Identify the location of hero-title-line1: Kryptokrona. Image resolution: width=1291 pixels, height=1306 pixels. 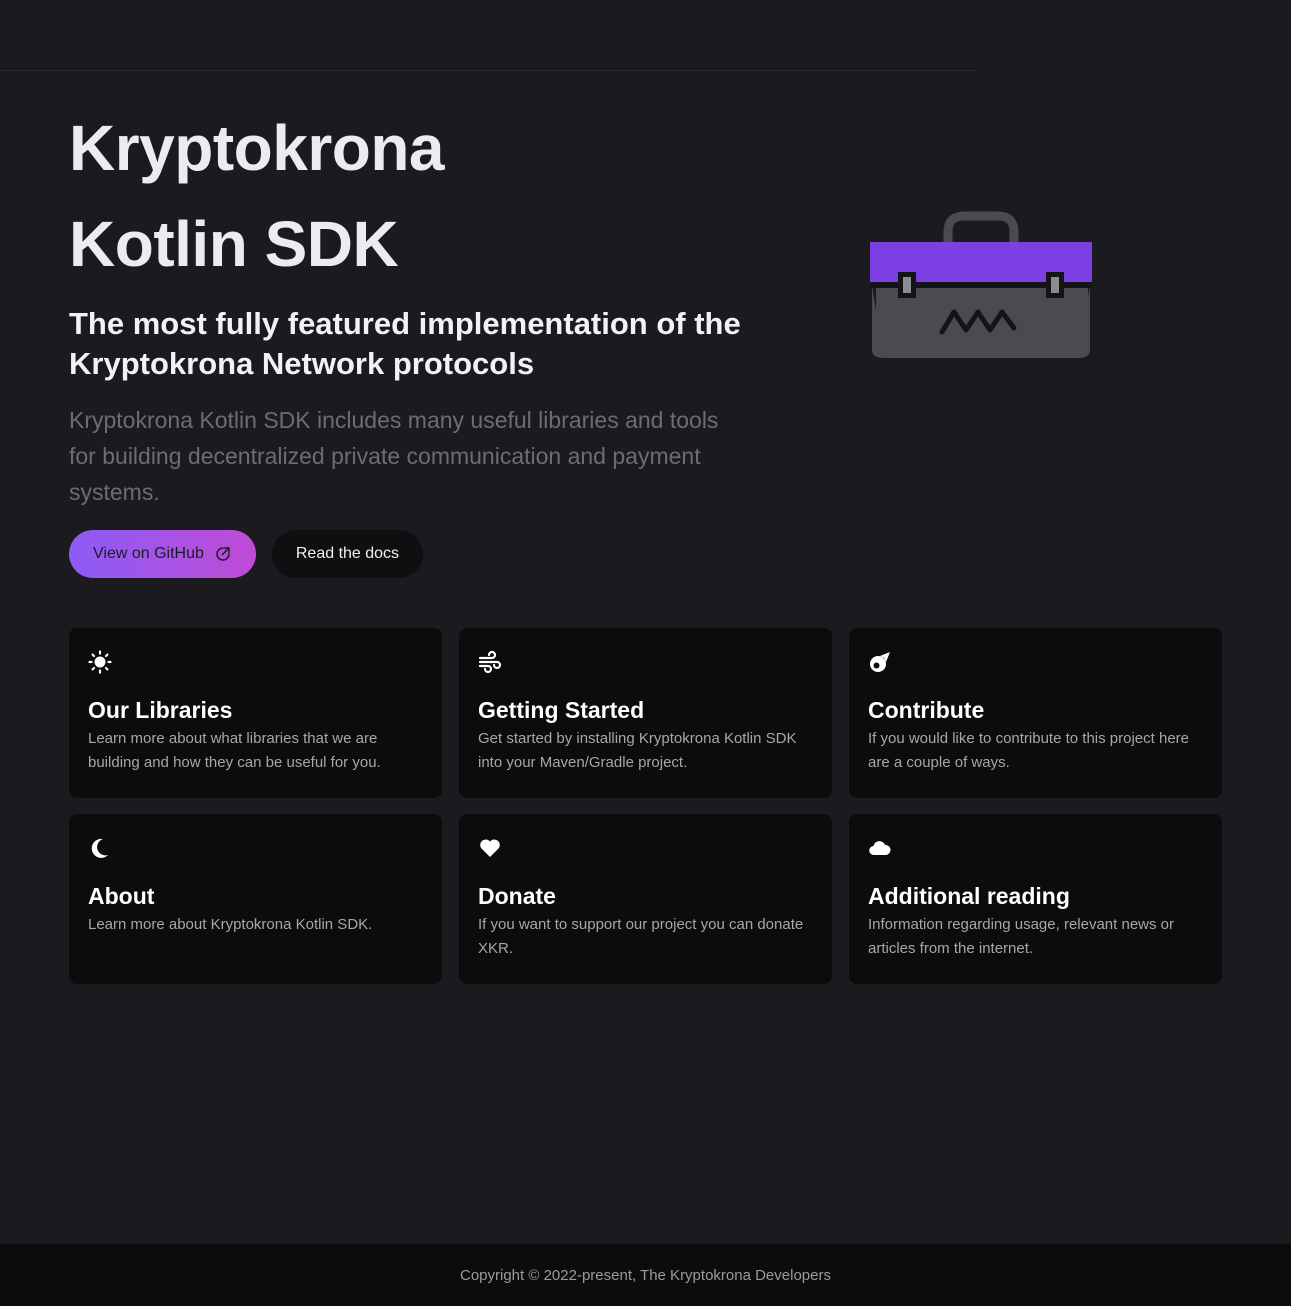
(257, 148).